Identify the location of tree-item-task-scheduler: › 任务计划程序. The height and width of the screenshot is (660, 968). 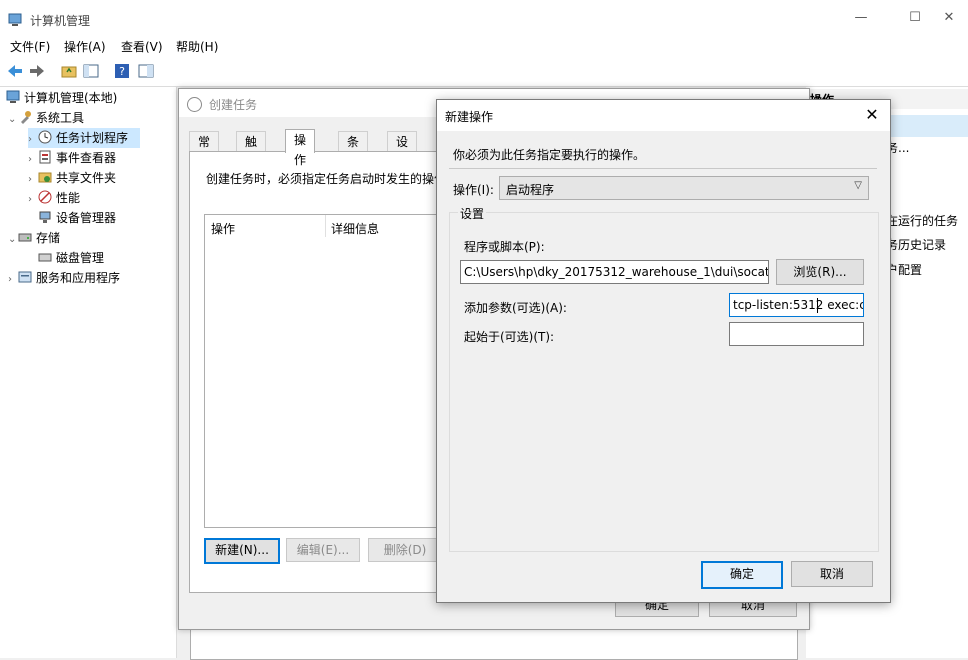
(84, 138).